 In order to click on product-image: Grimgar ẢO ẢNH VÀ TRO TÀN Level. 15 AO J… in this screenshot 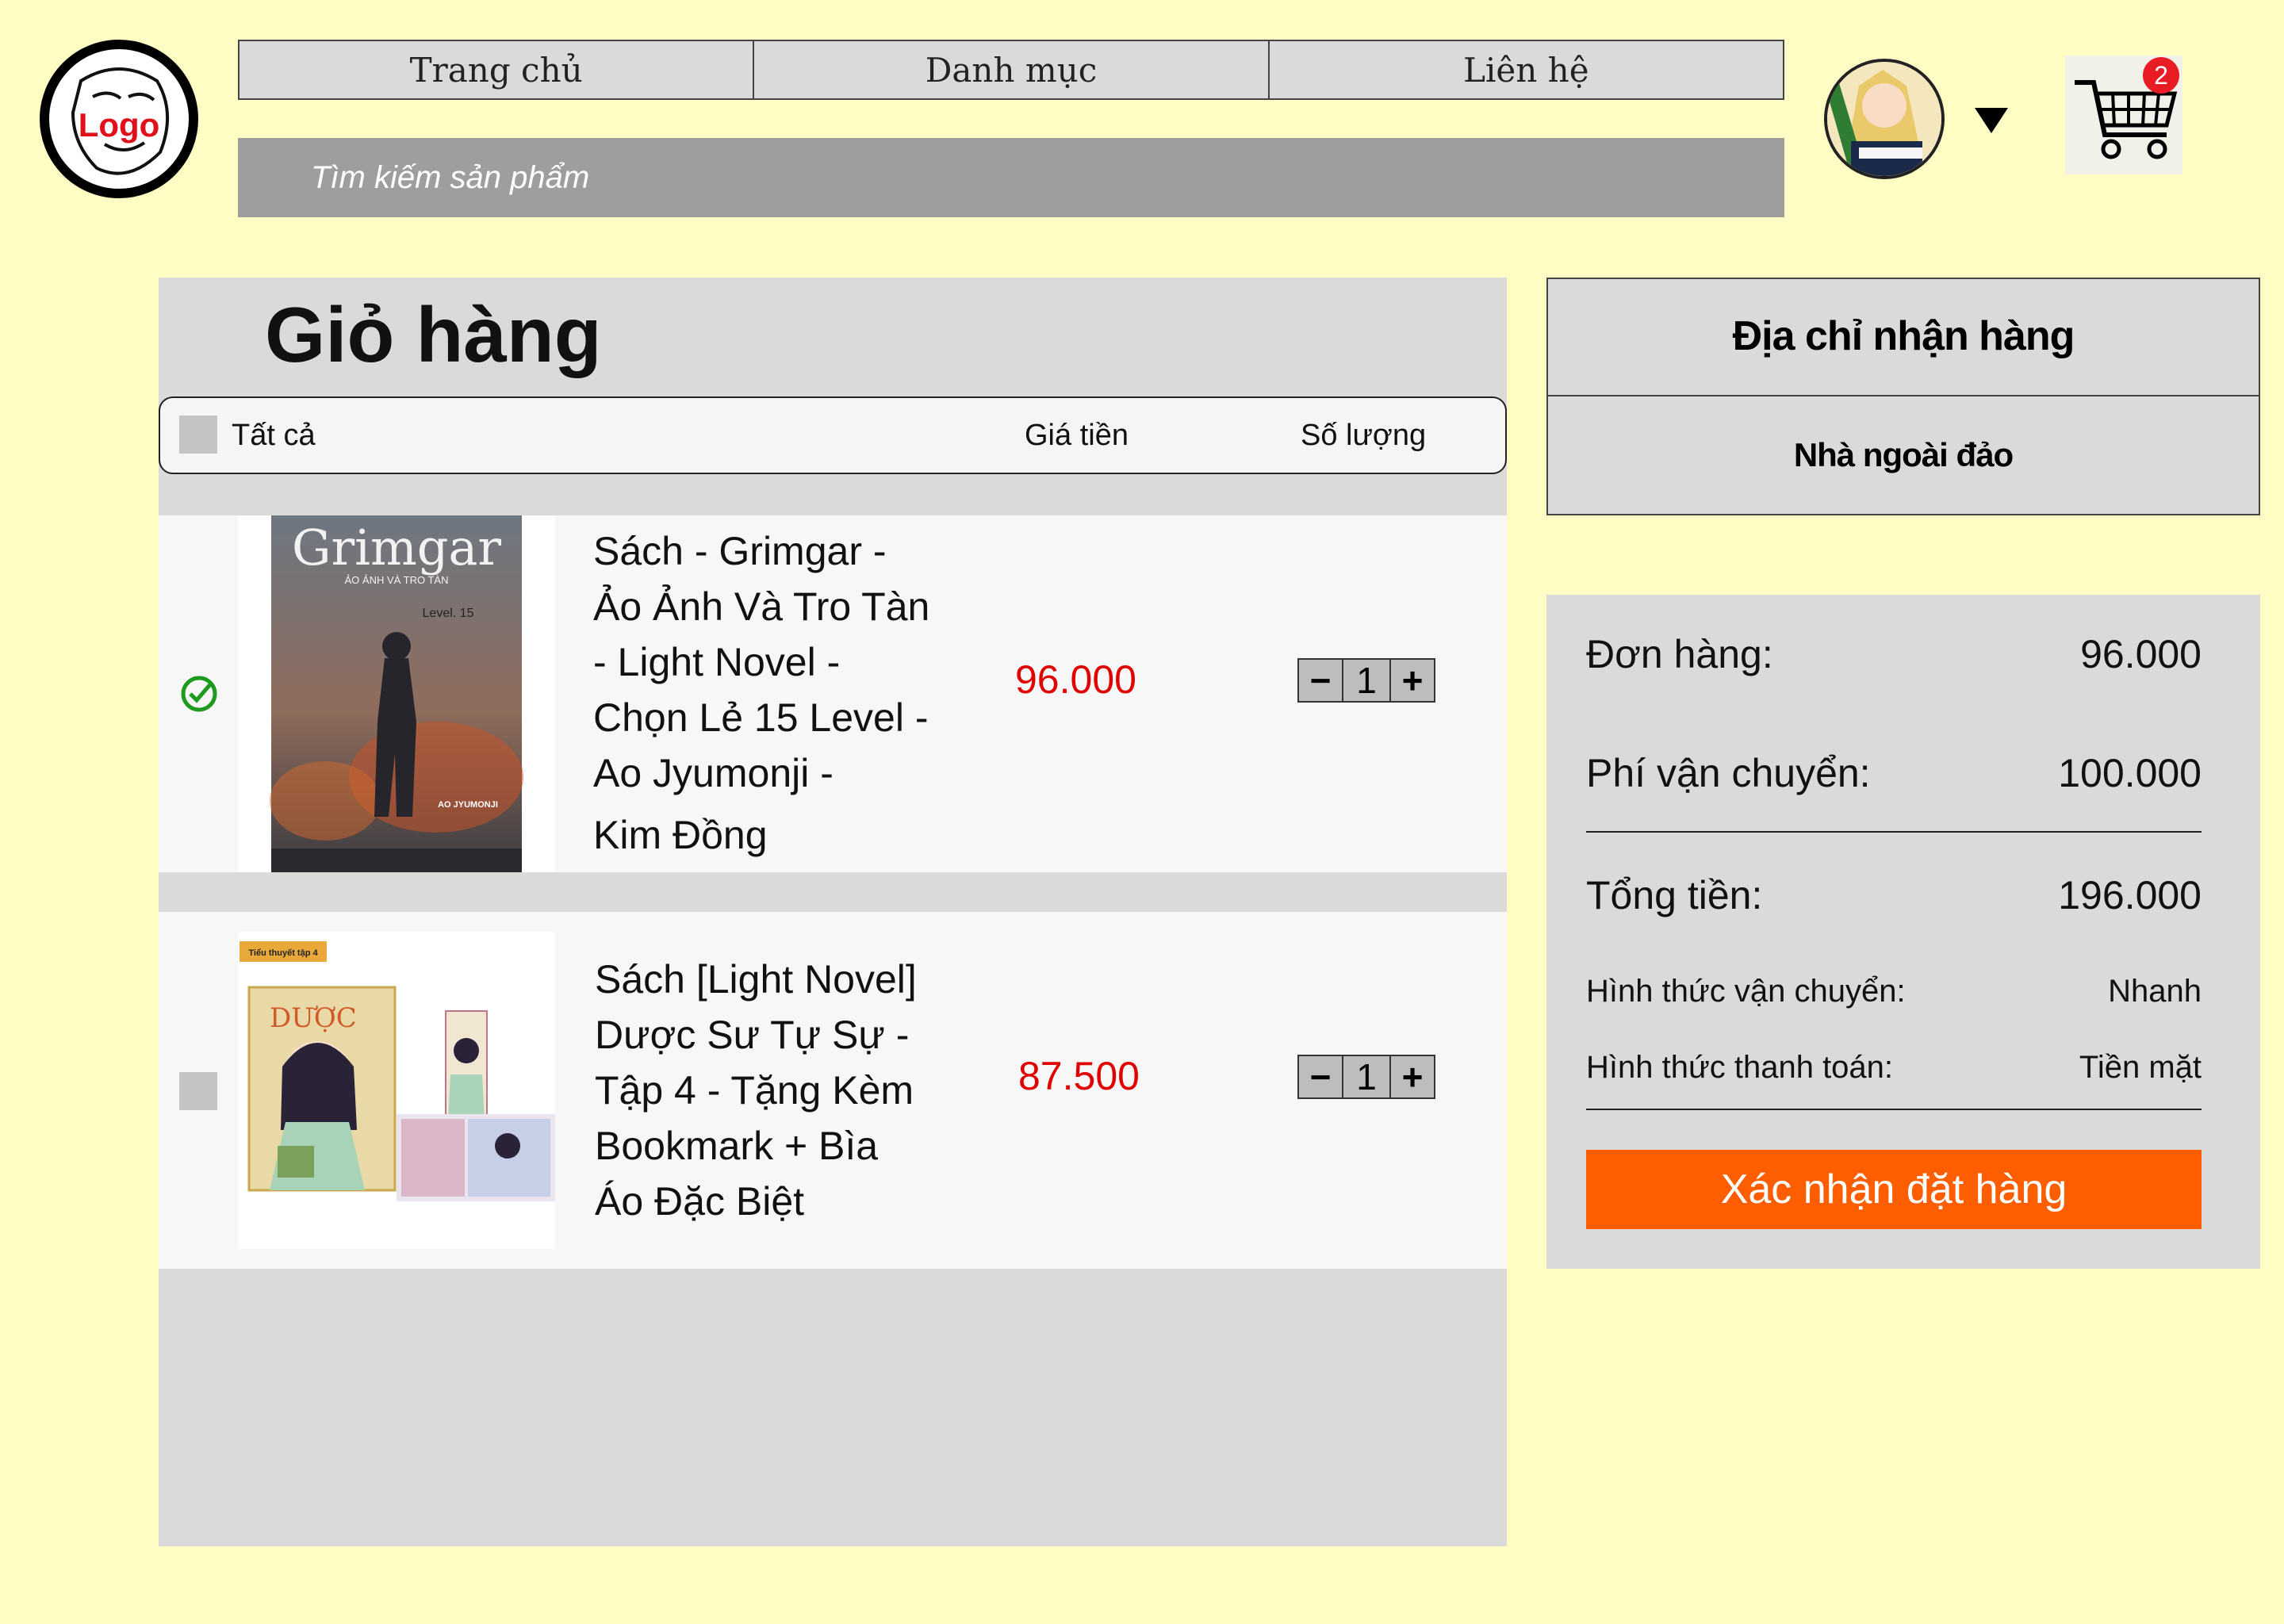, I will do `click(396, 693)`.